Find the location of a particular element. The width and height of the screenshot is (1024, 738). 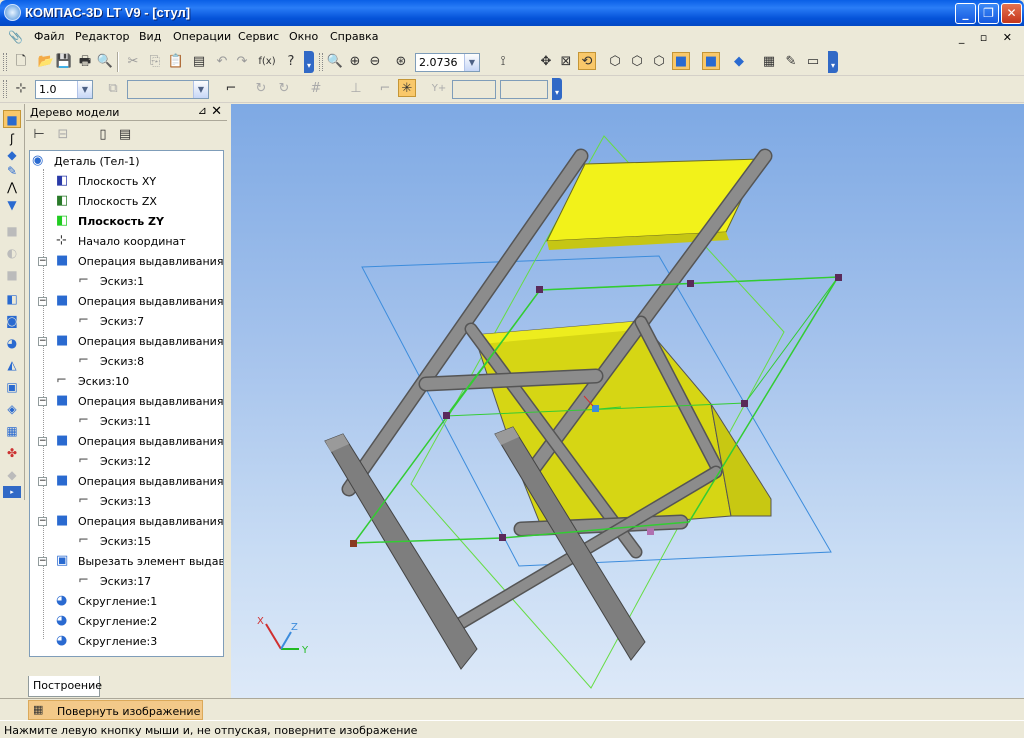

tree-settings-icon: ▤ is located at coordinates (125, 135).